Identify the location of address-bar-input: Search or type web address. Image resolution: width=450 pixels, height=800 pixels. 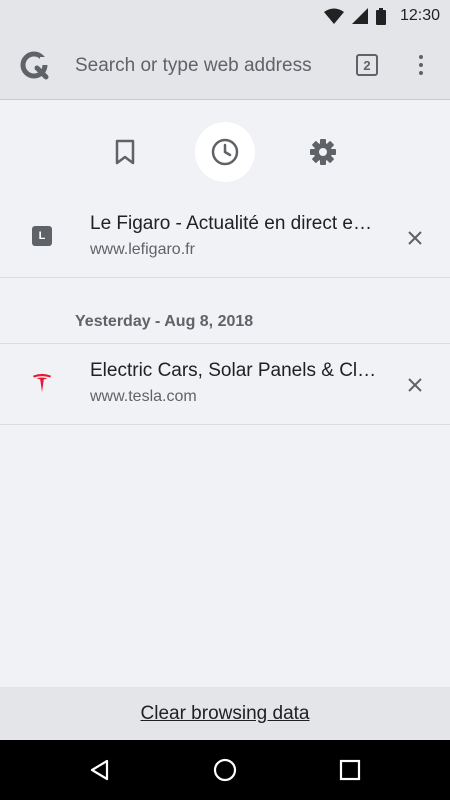
(200, 66).